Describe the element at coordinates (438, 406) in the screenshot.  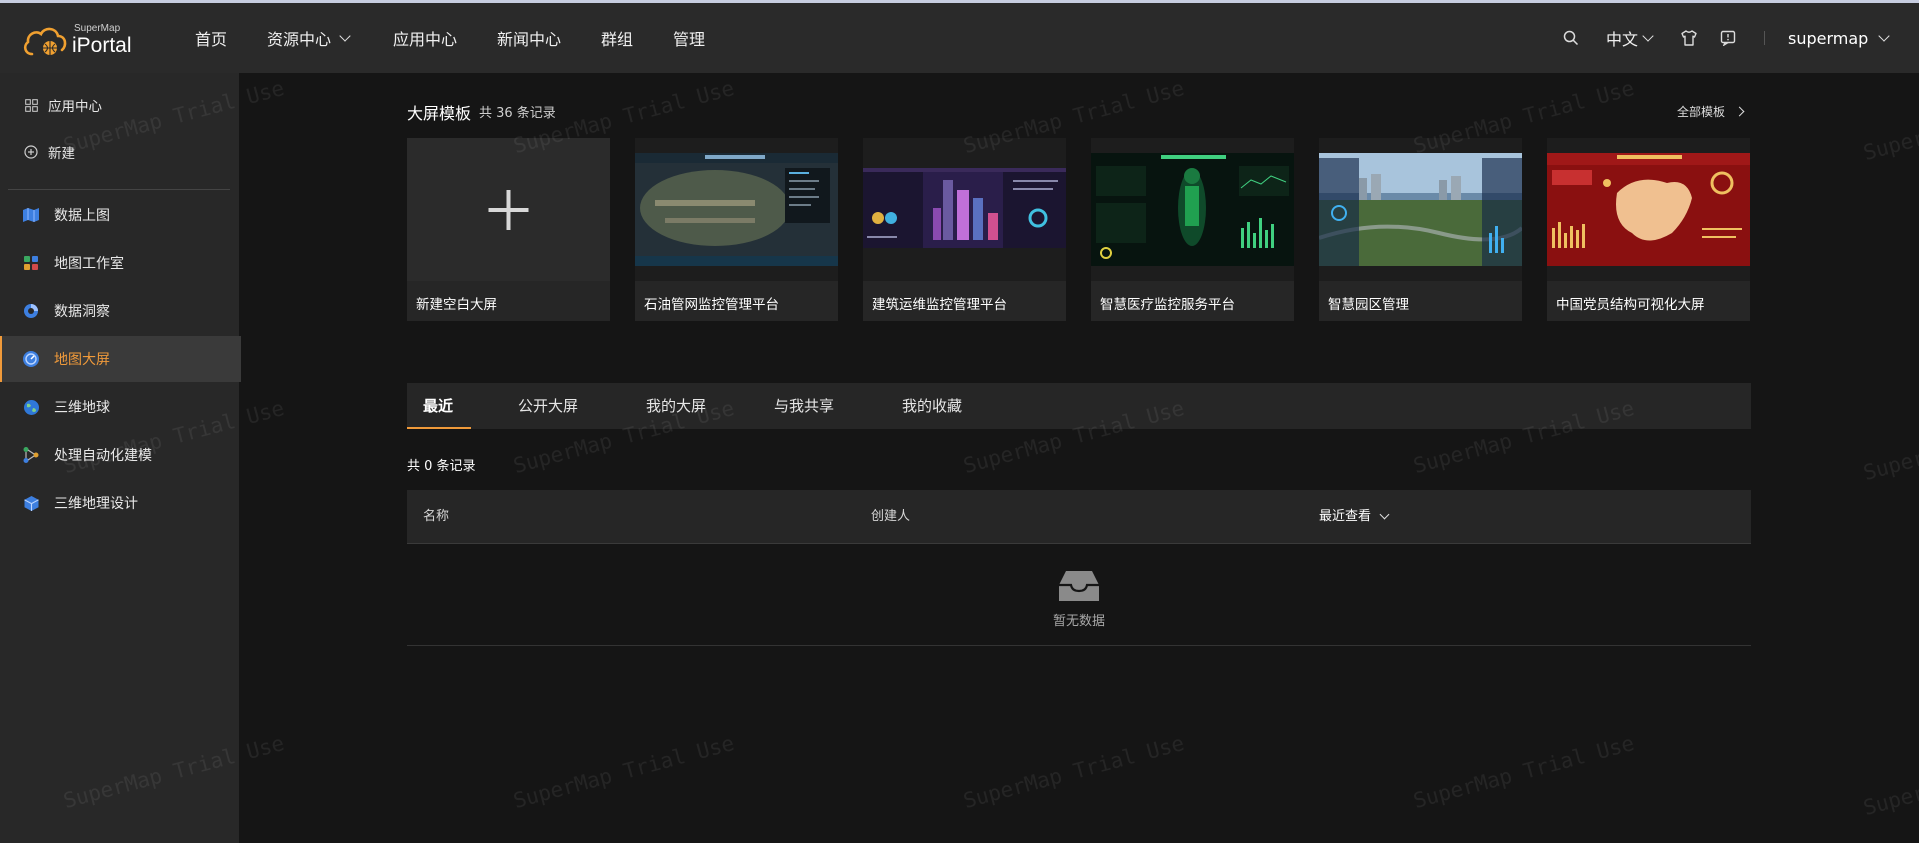
I see `tab-recent: 最近` at that location.